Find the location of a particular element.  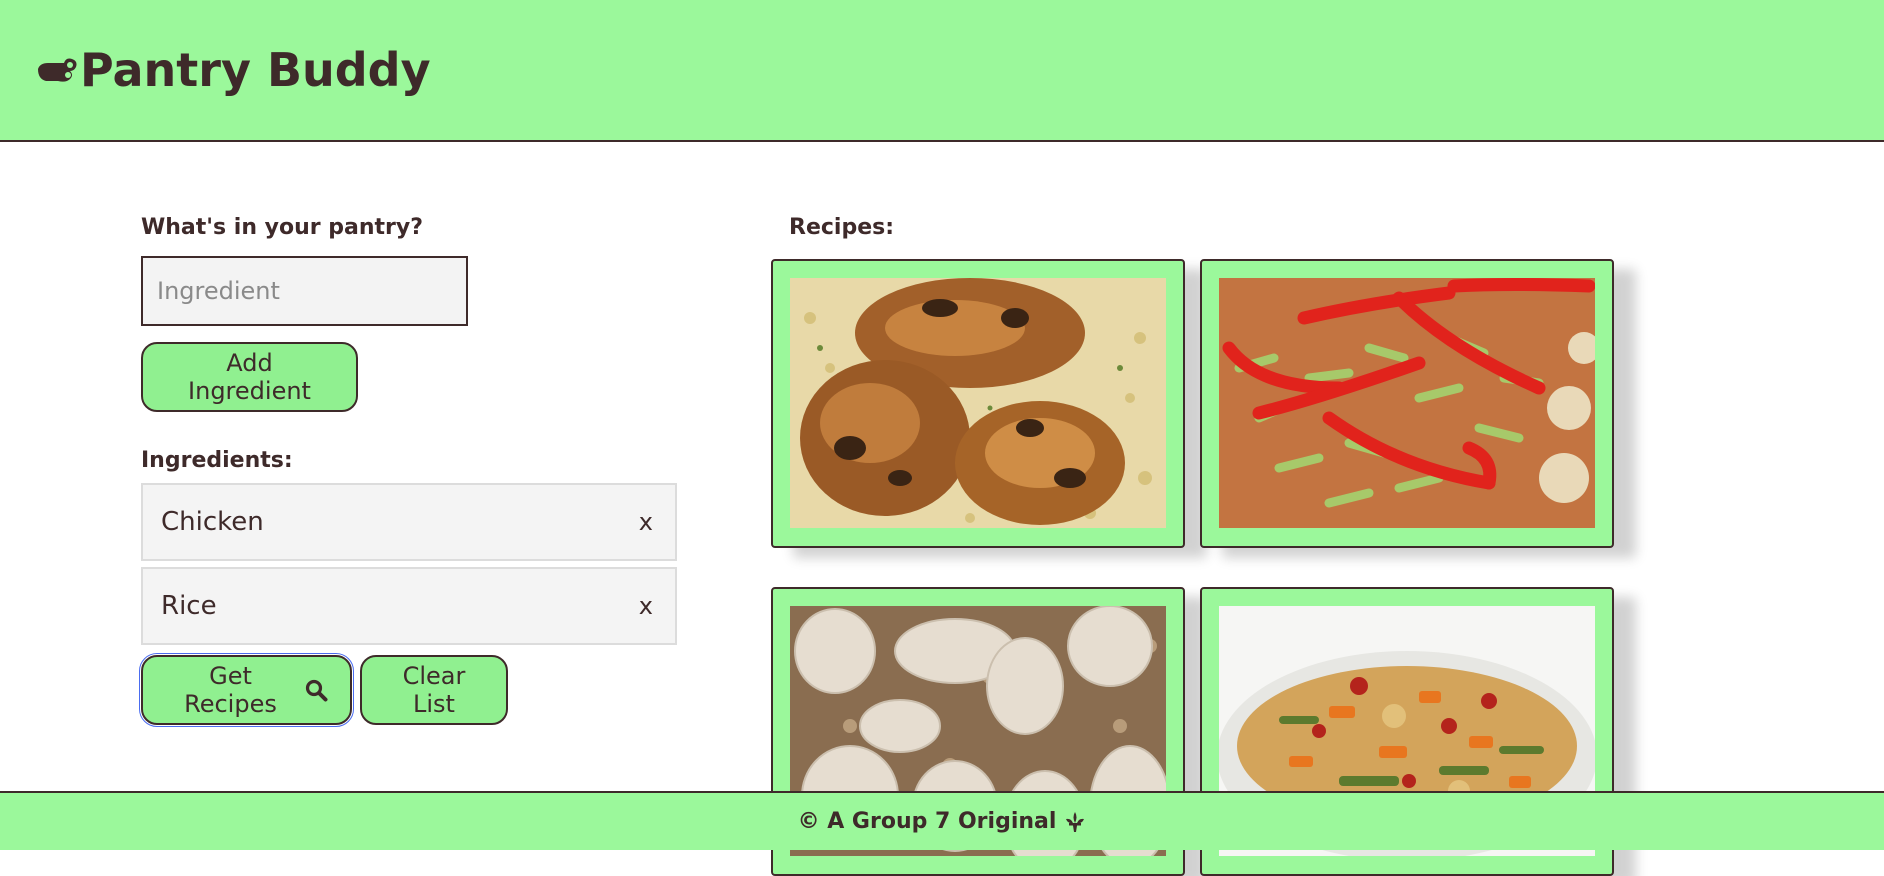

list-item: Rice x is located at coordinates (409, 606).